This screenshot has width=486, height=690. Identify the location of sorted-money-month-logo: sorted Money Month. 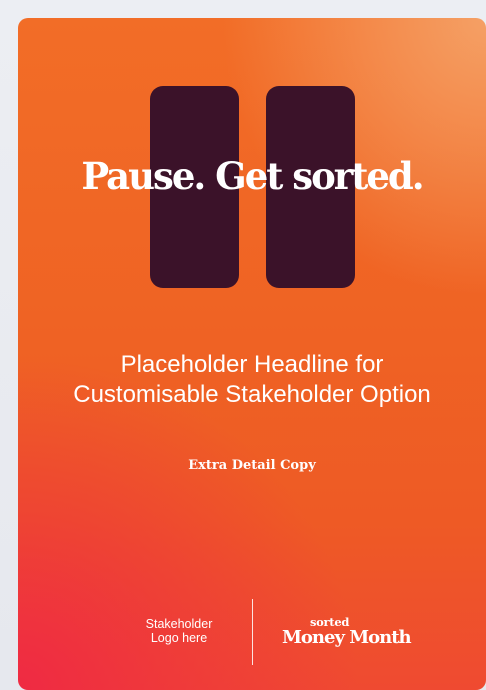
(347, 632).